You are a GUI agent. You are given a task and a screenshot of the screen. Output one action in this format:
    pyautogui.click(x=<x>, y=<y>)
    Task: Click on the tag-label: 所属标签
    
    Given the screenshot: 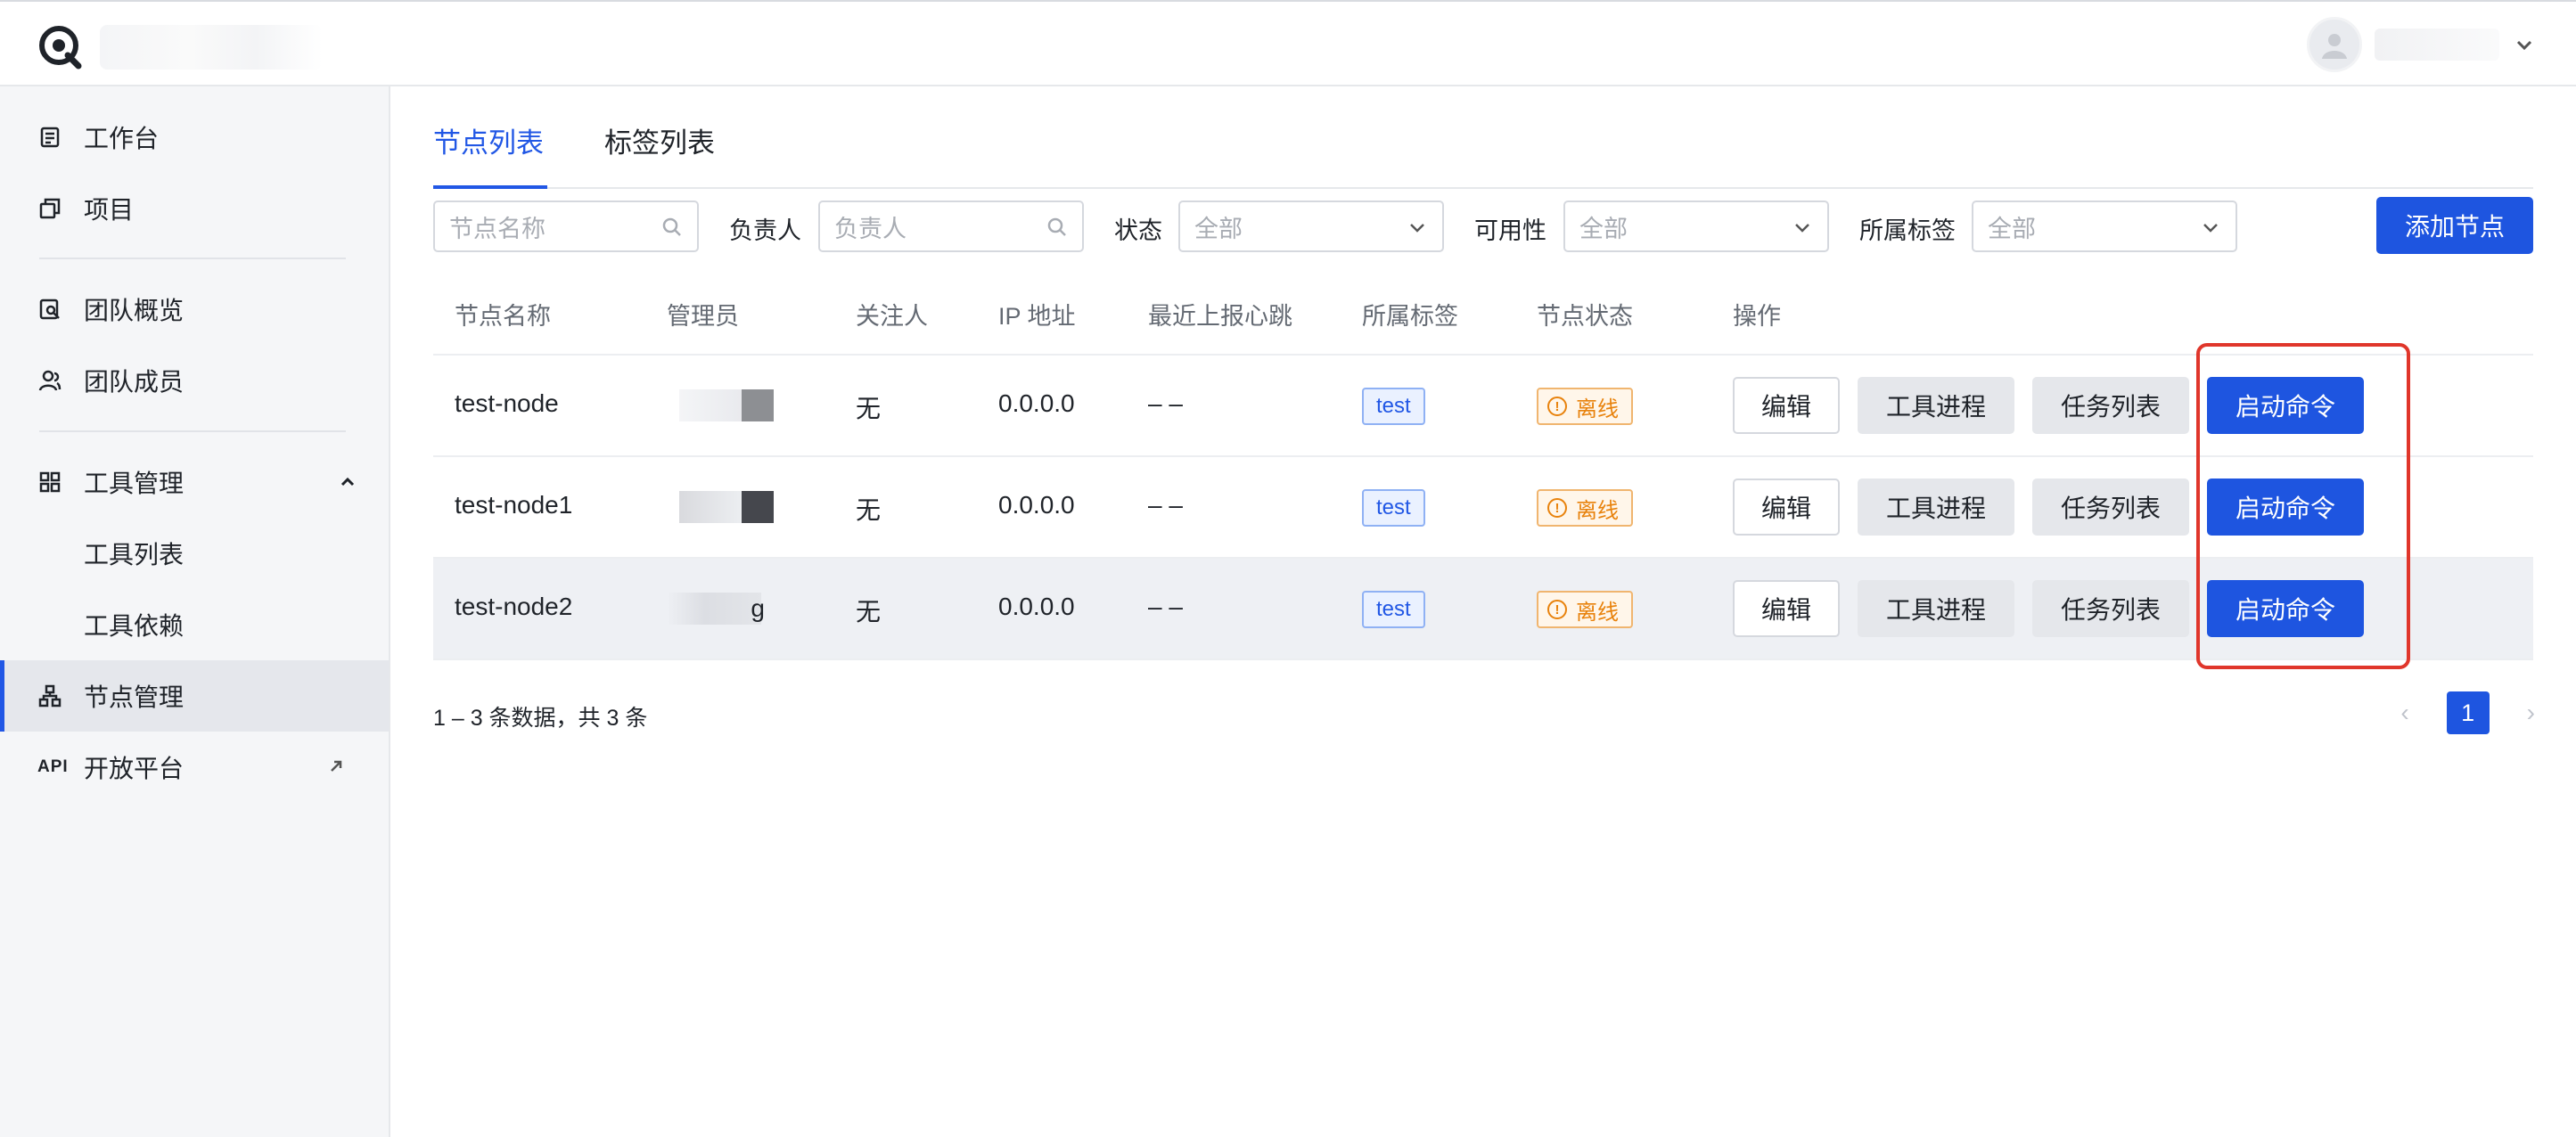 What is the action you would take?
    pyautogui.click(x=1908, y=230)
    